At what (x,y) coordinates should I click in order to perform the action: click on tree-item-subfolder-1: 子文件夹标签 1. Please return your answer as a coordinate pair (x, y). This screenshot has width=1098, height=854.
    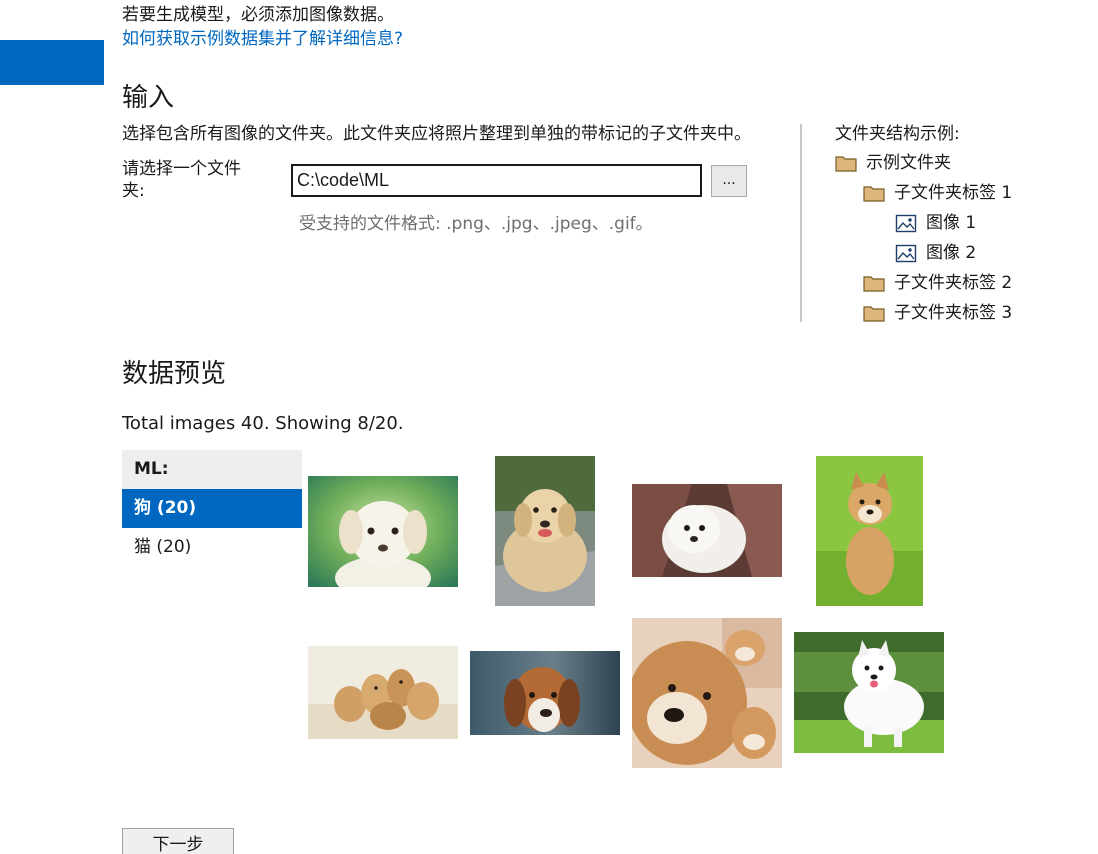
    Looking at the image, I should click on (937, 193).